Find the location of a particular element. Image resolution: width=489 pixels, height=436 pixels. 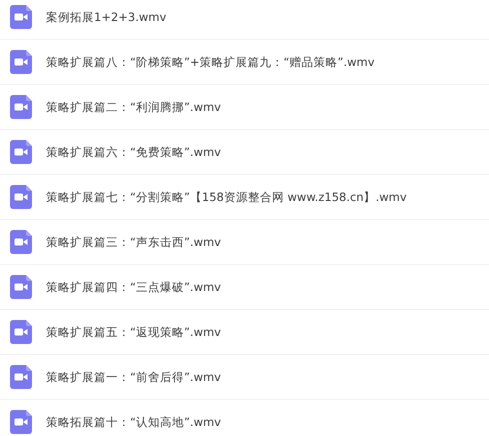

file-name: 策略扩展篇一：“前舍后得”.wmv is located at coordinates (133, 377).